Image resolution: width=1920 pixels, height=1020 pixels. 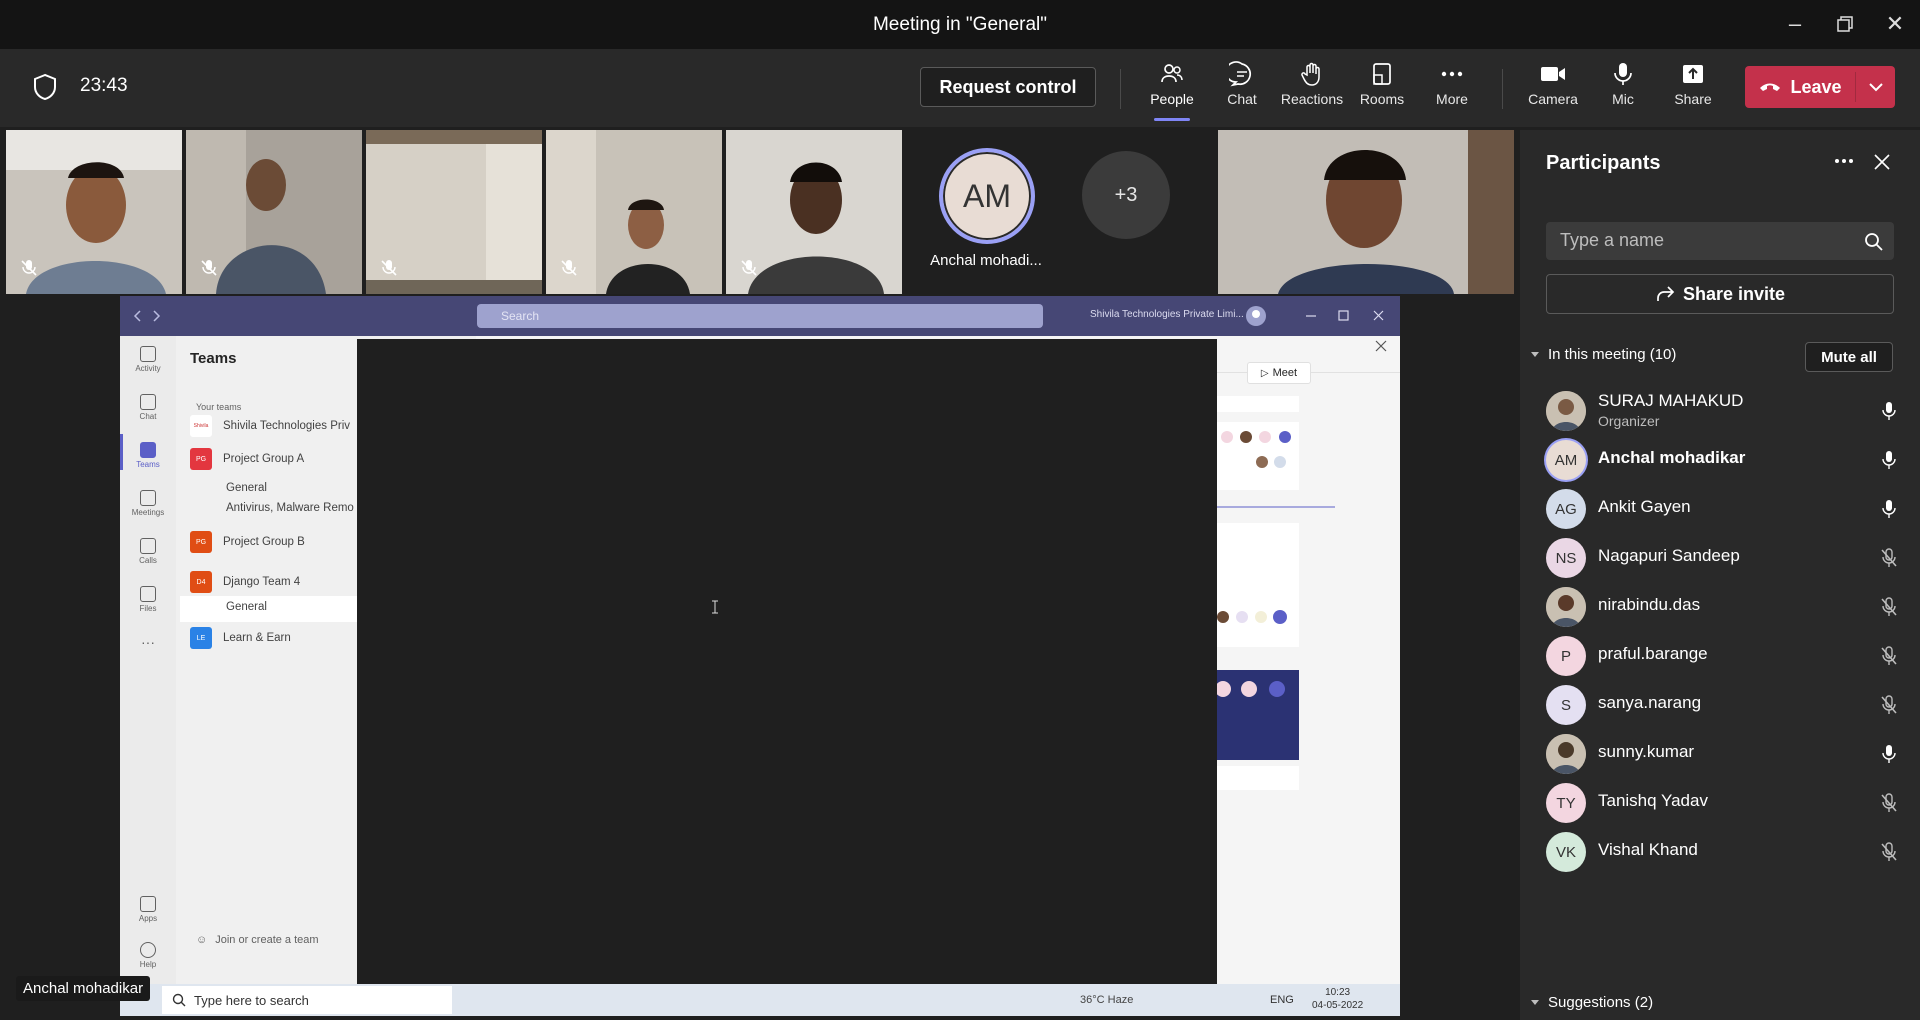 What do you see at coordinates (1693, 89) in the screenshot?
I see `share-button: Share` at bounding box center [1693, 89].